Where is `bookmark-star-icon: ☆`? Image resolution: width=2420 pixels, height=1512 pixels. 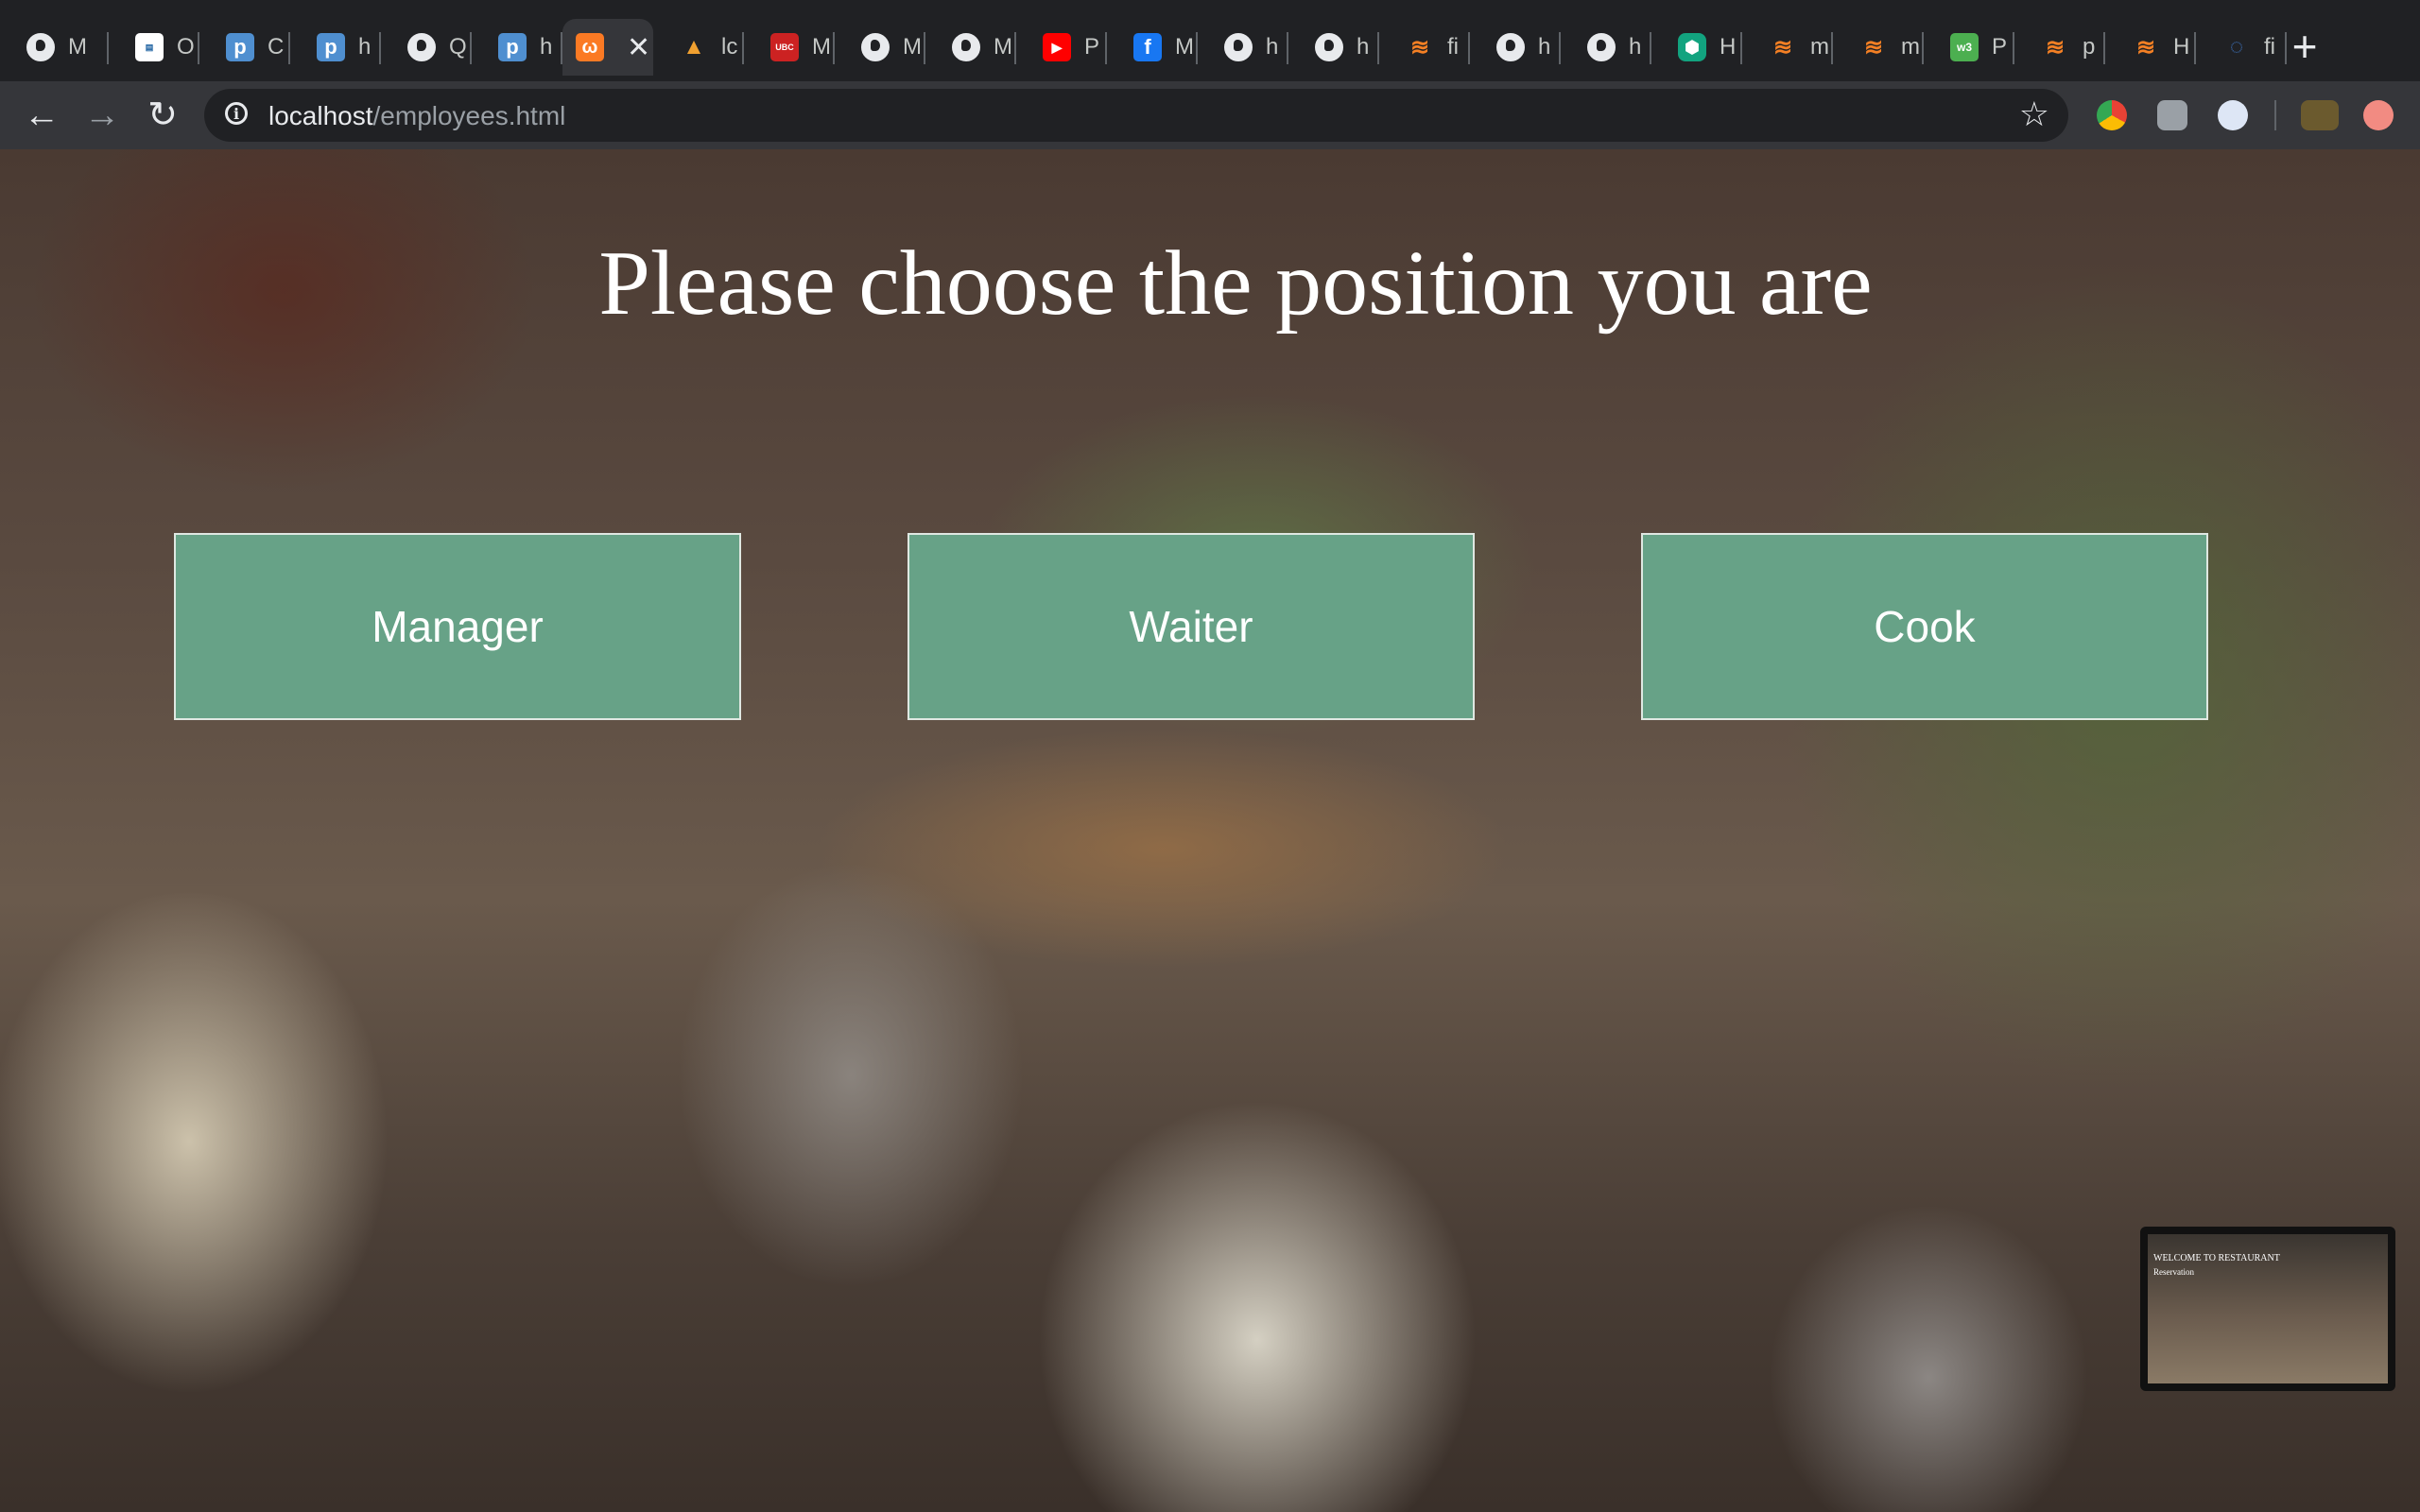
bookmark-star-icon: ☆ is located at coordinates (2034, 114).